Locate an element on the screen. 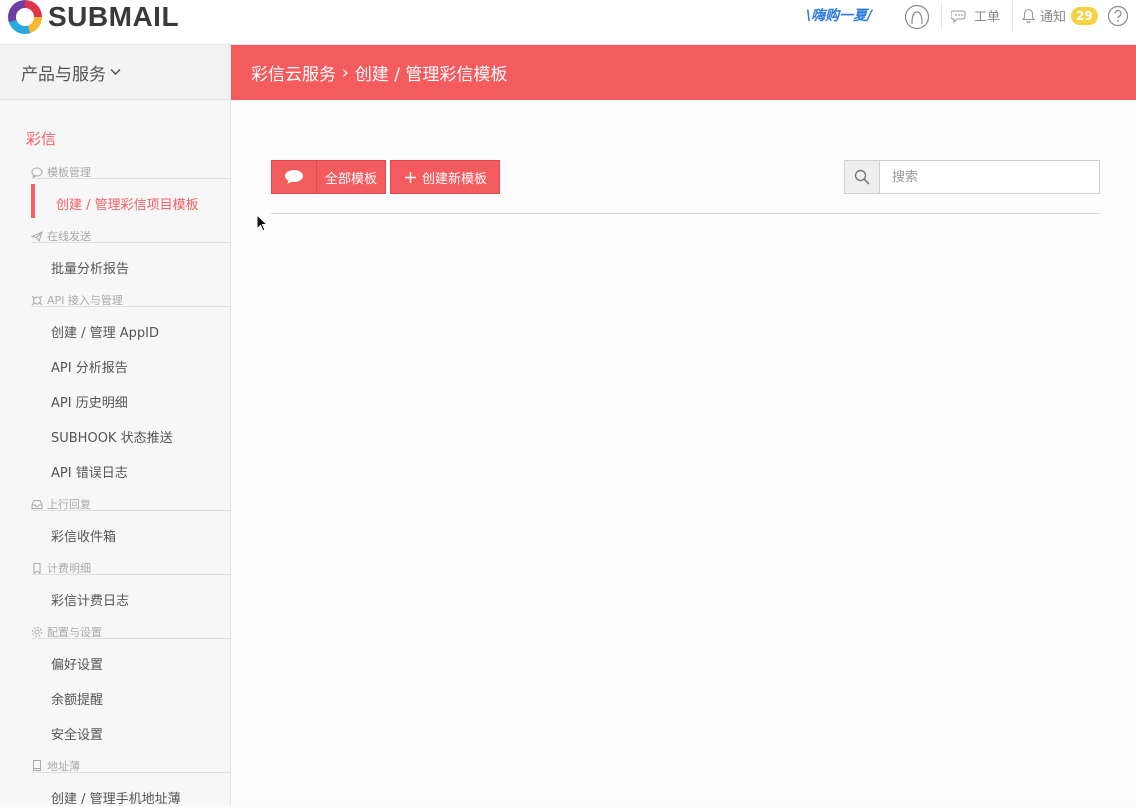 The height and width of the screenshot is (807, 1136). plus-icon is located at coordinates (411, 177).